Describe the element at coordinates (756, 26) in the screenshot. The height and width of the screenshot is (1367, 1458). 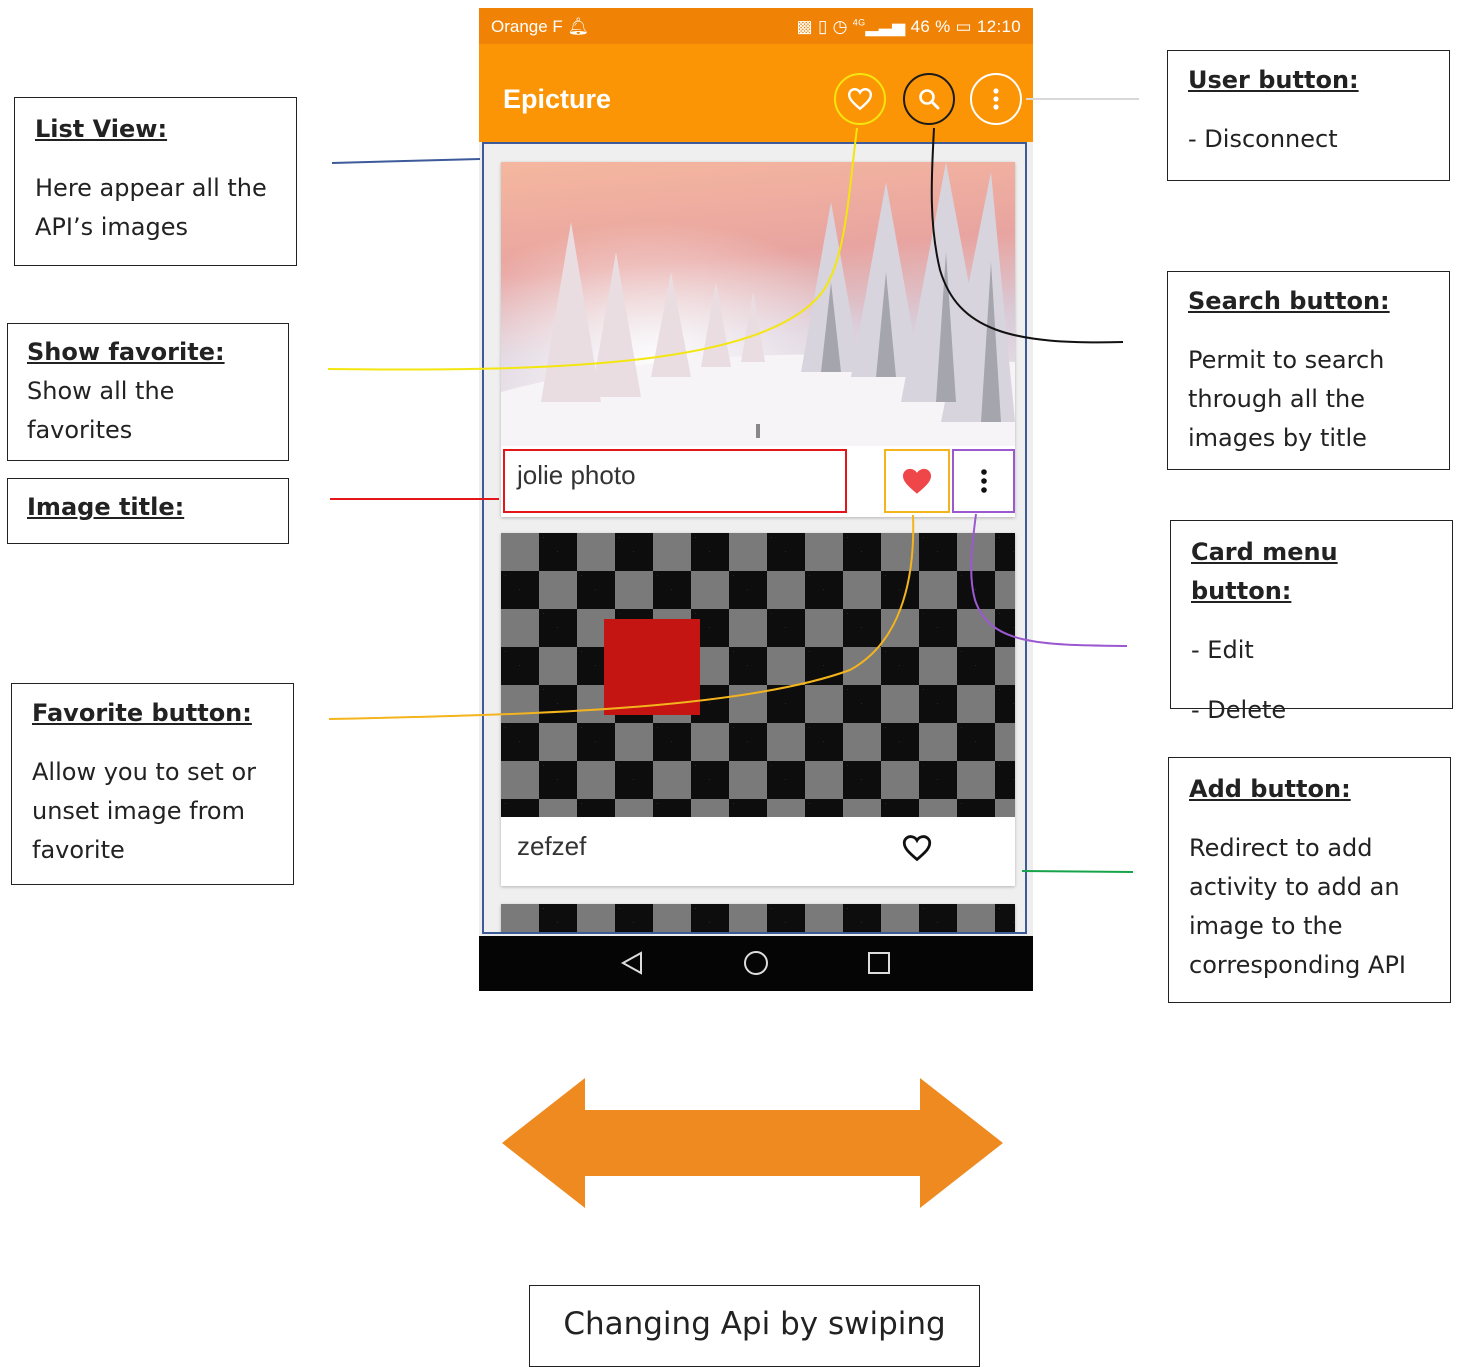
I see `status-bar: Orange F 🔔︎ ▩ ▯ ◷ 4G▂▃▅ 46 % ▭ 12:10` at that location.